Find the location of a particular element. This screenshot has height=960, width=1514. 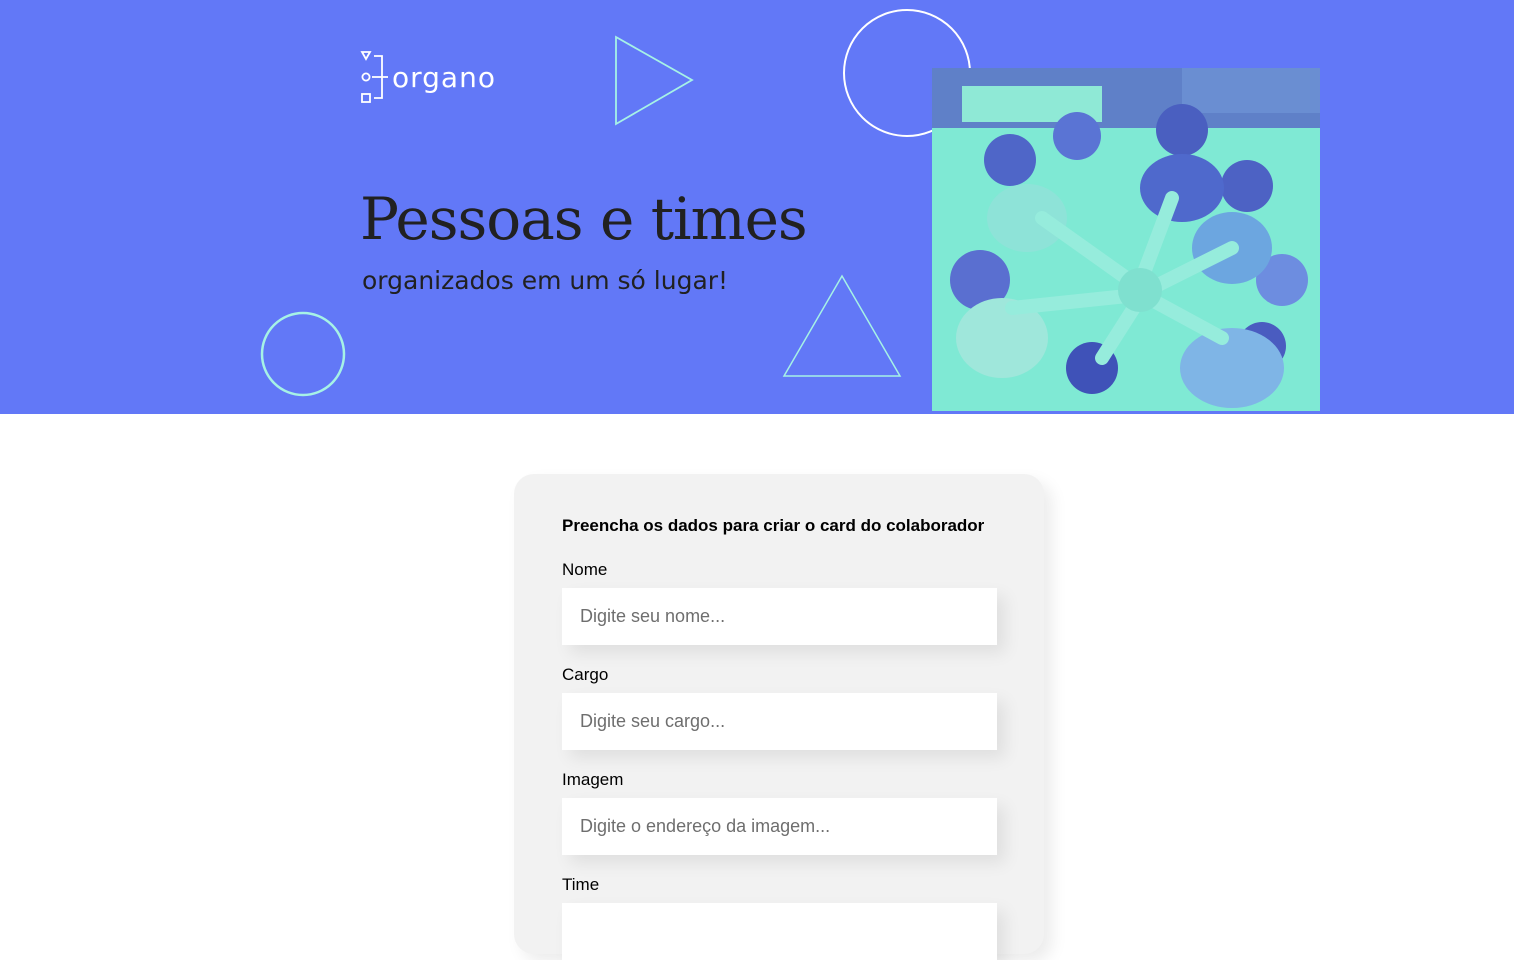

organo-logo-icon is located at coordinates (374, 77).